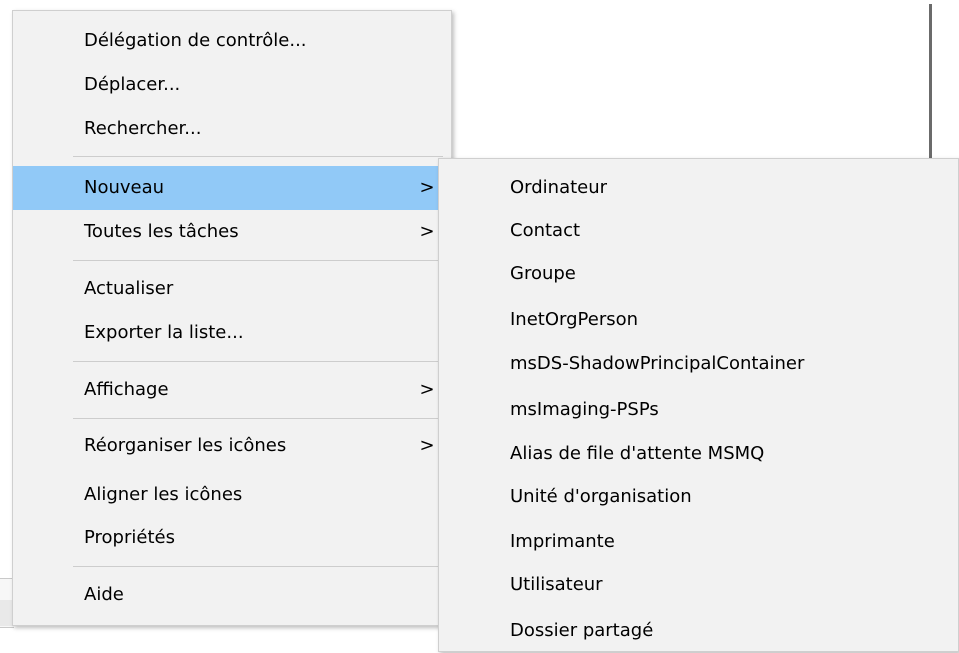  What do you see at coordinates (698, 631) in the screenshot?
I see `submenu-item-shared-folder: Dossier partagé` at bounding box center [698, 631].